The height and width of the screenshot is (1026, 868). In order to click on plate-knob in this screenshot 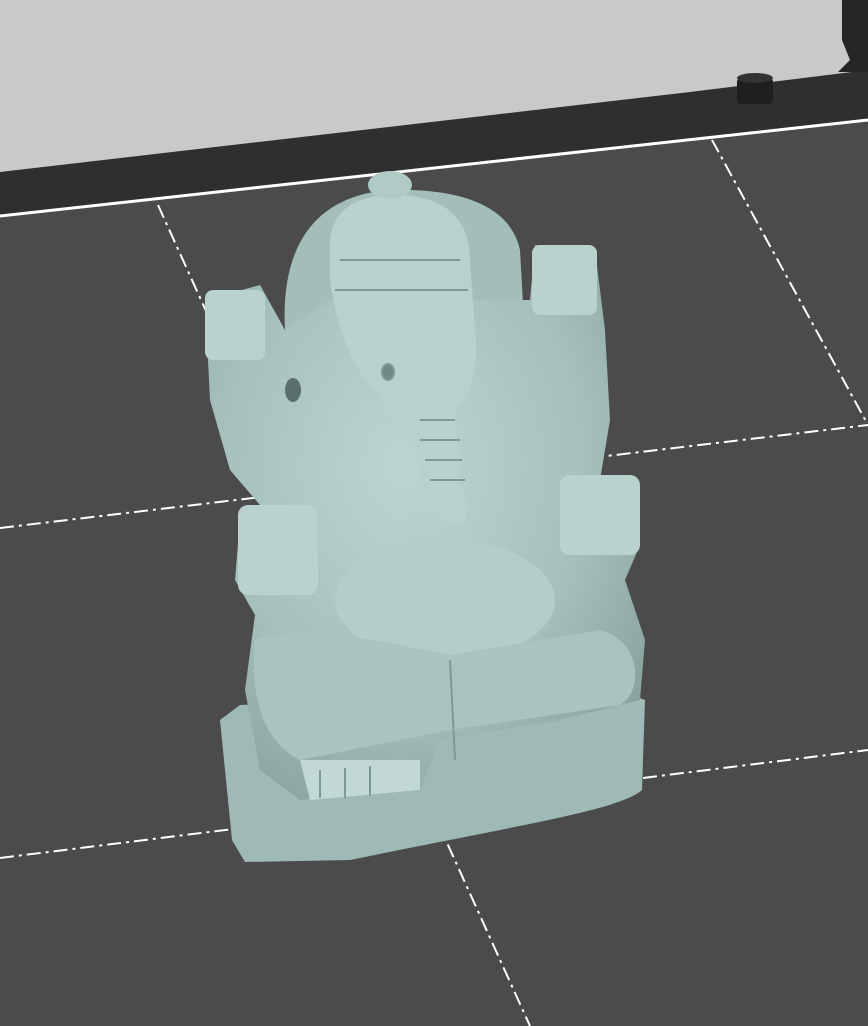, I will do `click(755, 88)`.